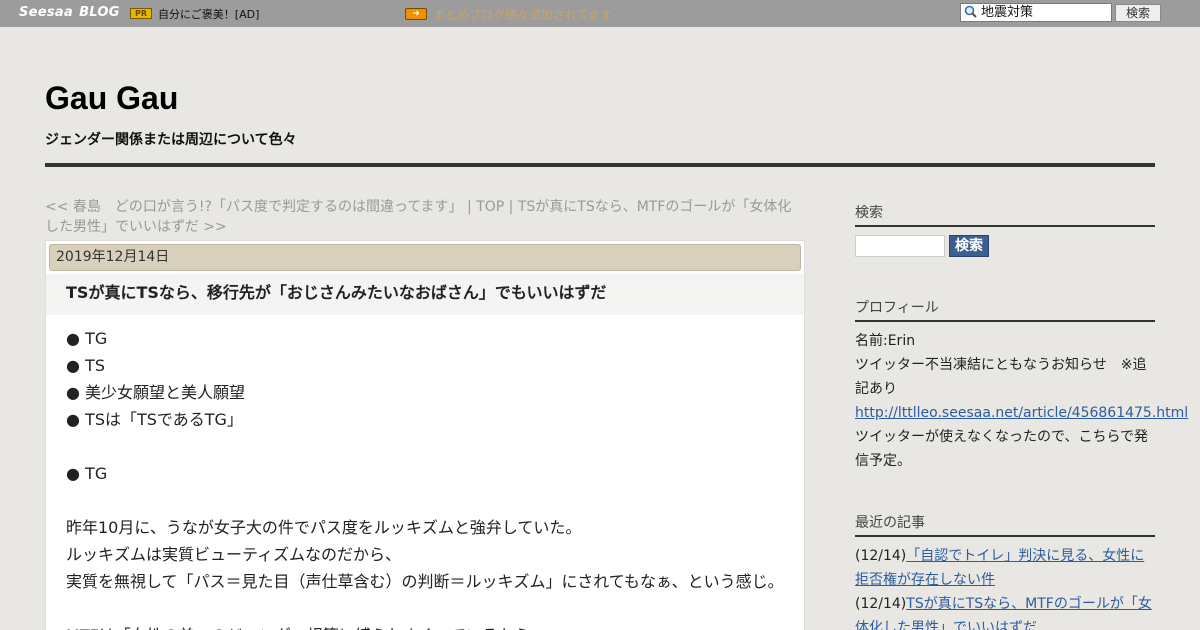 This screenshot has width=1200, height=630. What do you see at coordinates (1001, 377) in the screenshot?
I see `profile-notice: ツイッター不当凍結にともなうお知らせ ※追記あり` at bounding box center [1001, 377].